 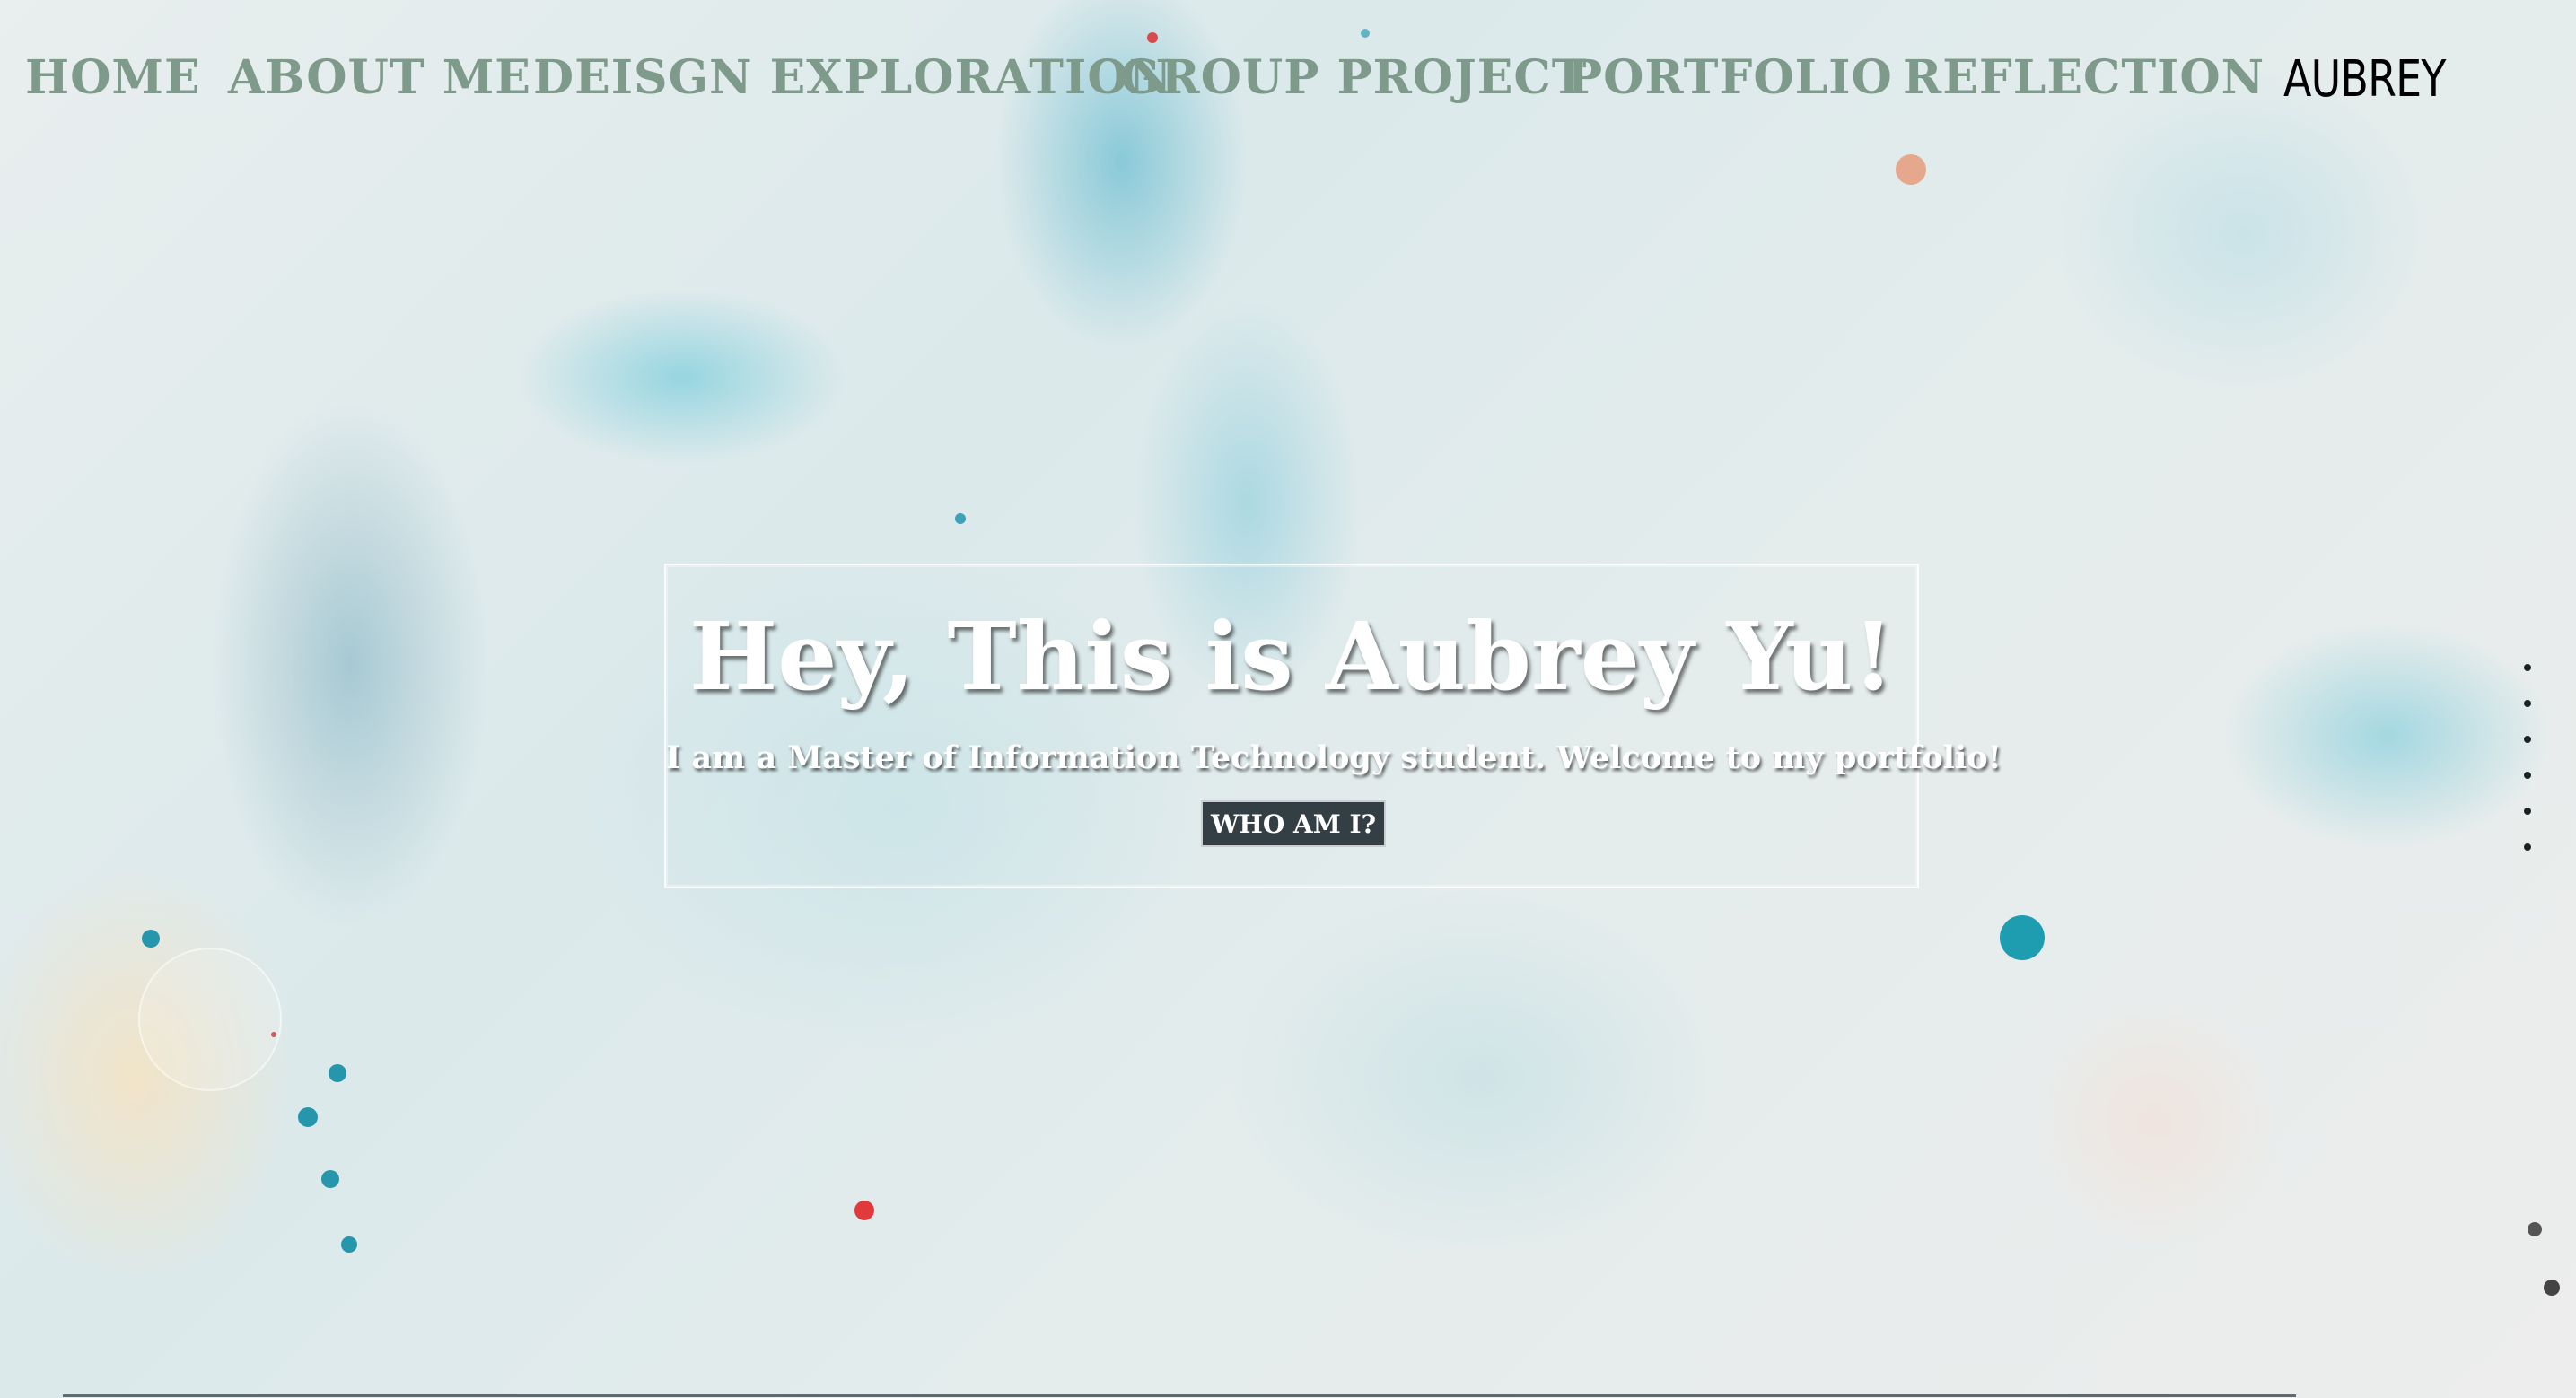 I want to click on paint-bubble, so click(x=210, y=1019).